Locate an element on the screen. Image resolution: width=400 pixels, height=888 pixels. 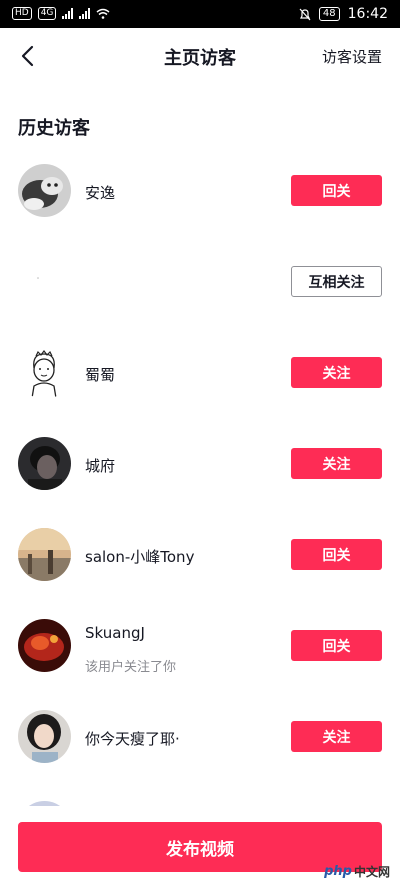
visitor-name: 安逸 is located at coordinates (100, 193).